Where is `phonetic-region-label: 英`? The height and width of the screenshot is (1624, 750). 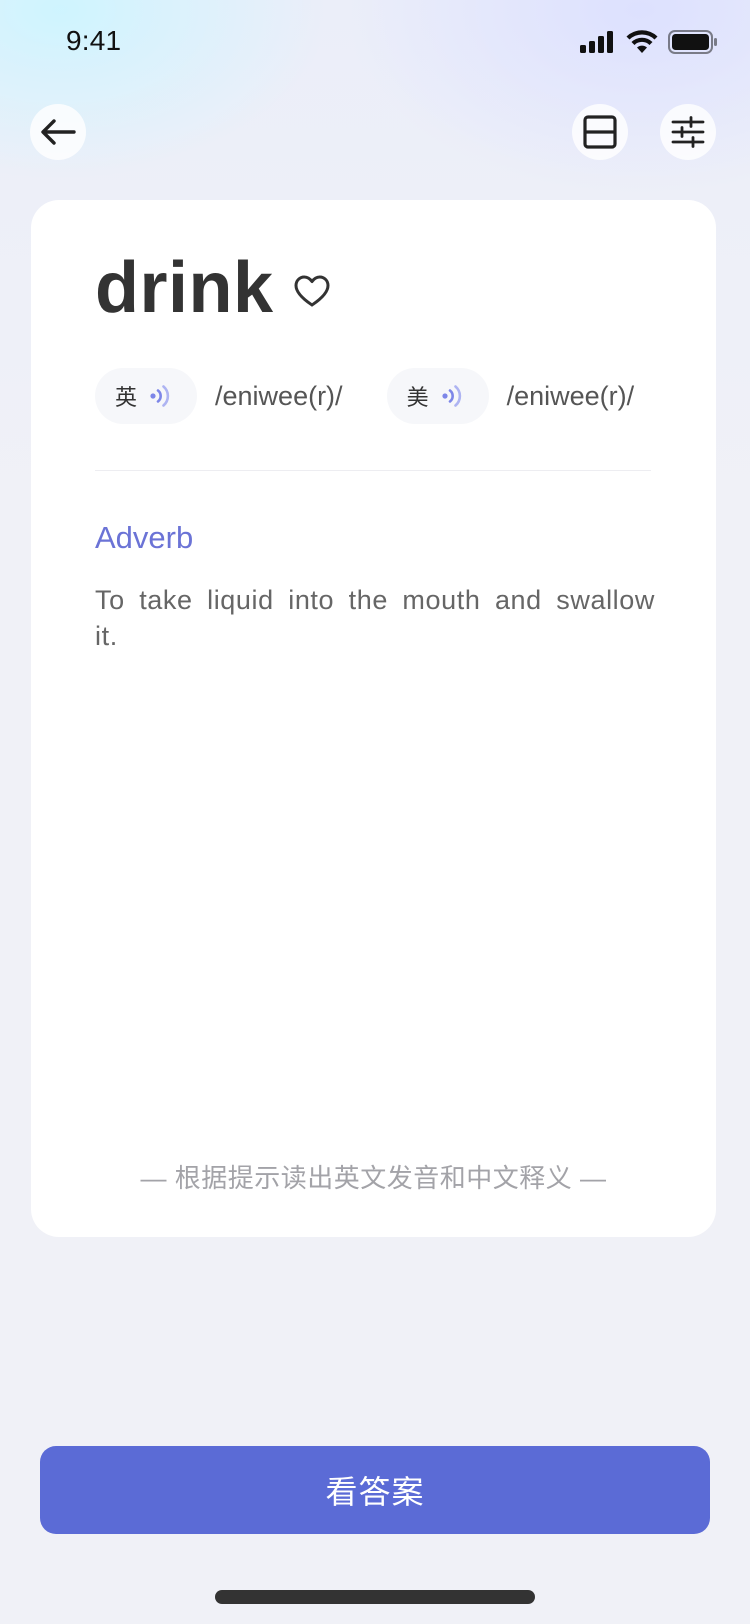 phonetic-region-label: 英 is located at coordinates (126, 397).